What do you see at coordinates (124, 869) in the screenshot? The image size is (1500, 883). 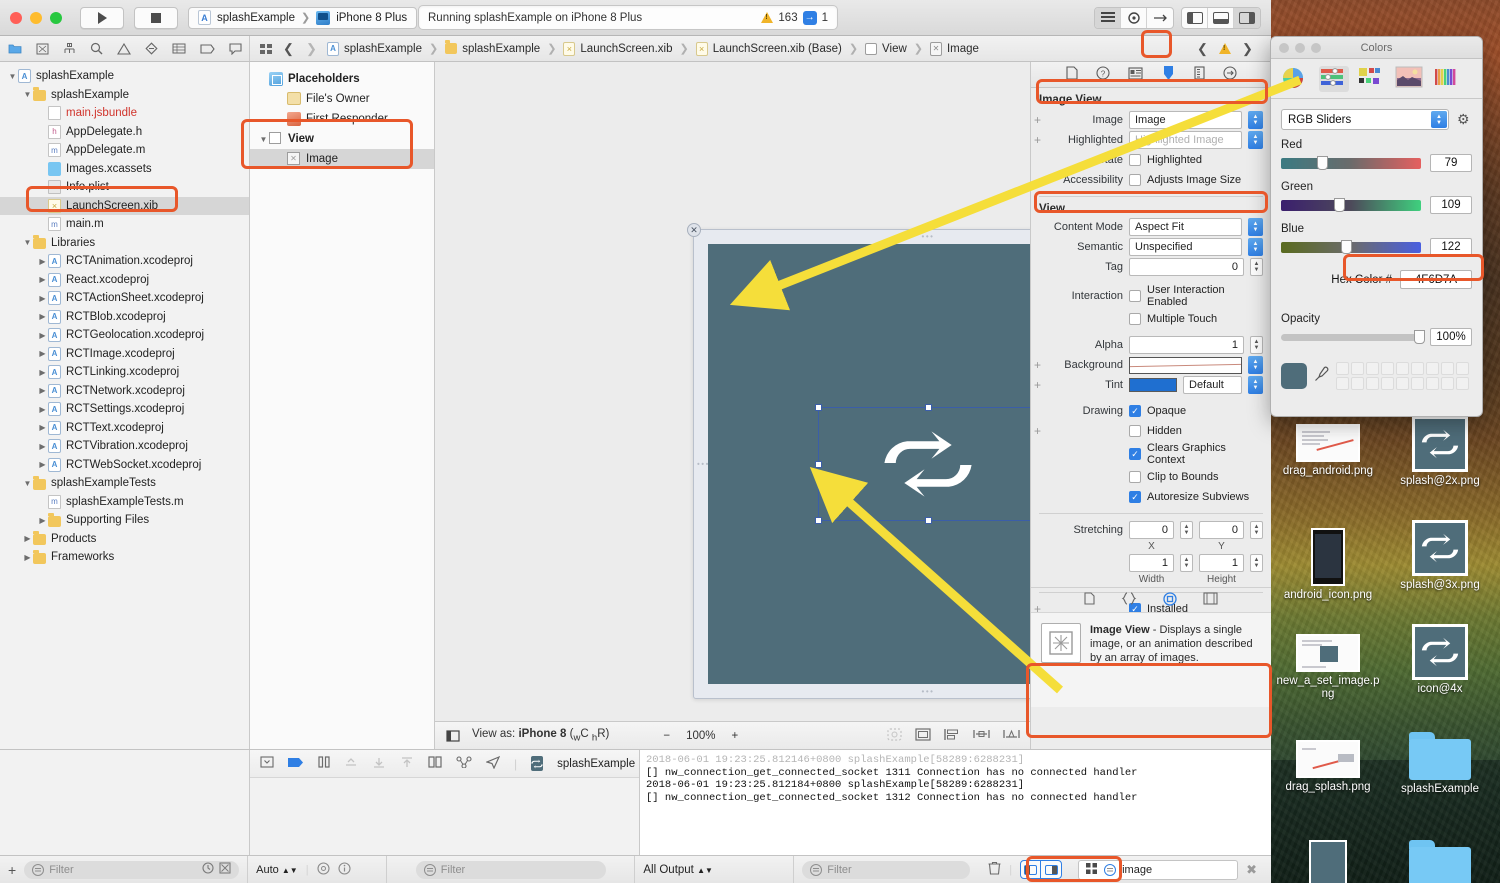 I see `navigator-footer: + Filter` at bounding box center [124, 869].